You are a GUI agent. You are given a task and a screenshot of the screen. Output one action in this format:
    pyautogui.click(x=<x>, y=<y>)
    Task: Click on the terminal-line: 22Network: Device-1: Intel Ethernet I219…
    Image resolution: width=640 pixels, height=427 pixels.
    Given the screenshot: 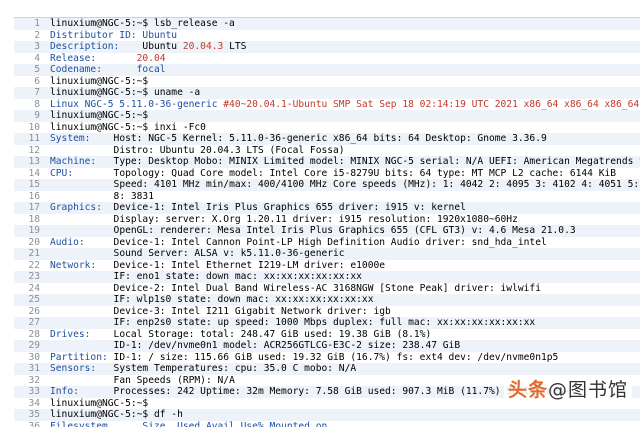 What is the action you would take?
    pyautogui.click(x=327, y=266)
    